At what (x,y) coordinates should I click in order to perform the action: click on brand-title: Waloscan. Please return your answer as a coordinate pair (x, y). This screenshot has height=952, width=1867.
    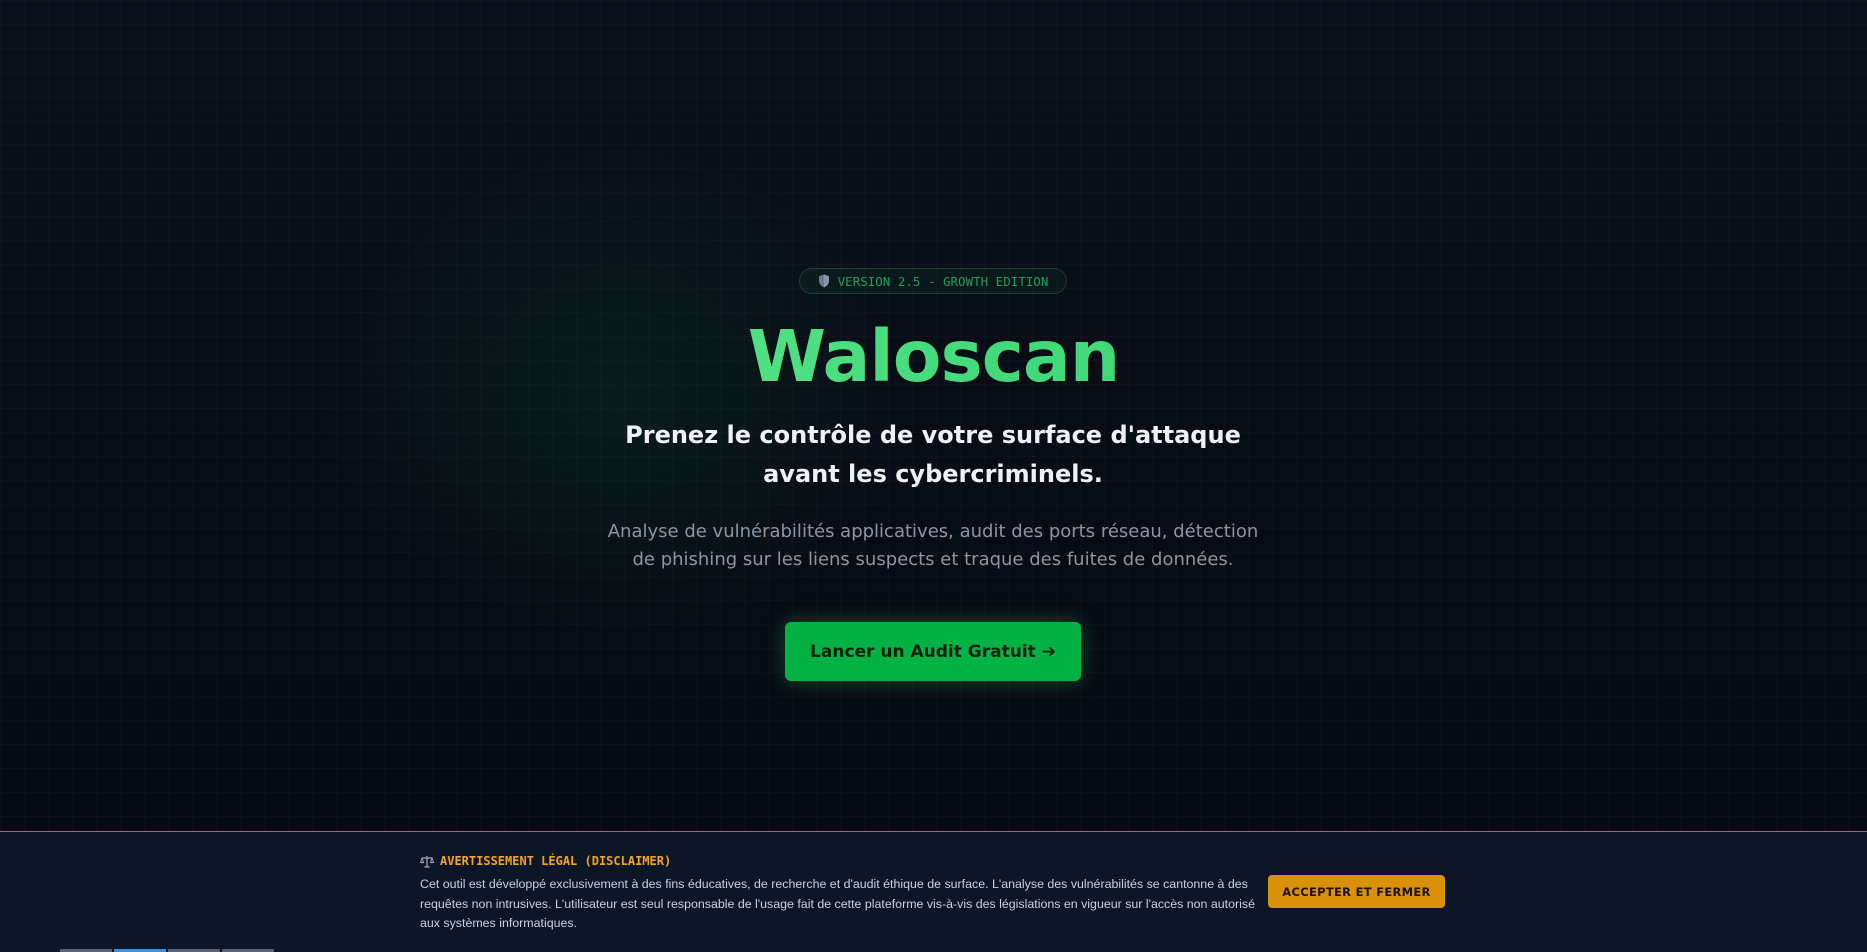
    Looking at the image, I should click on (933, 357).